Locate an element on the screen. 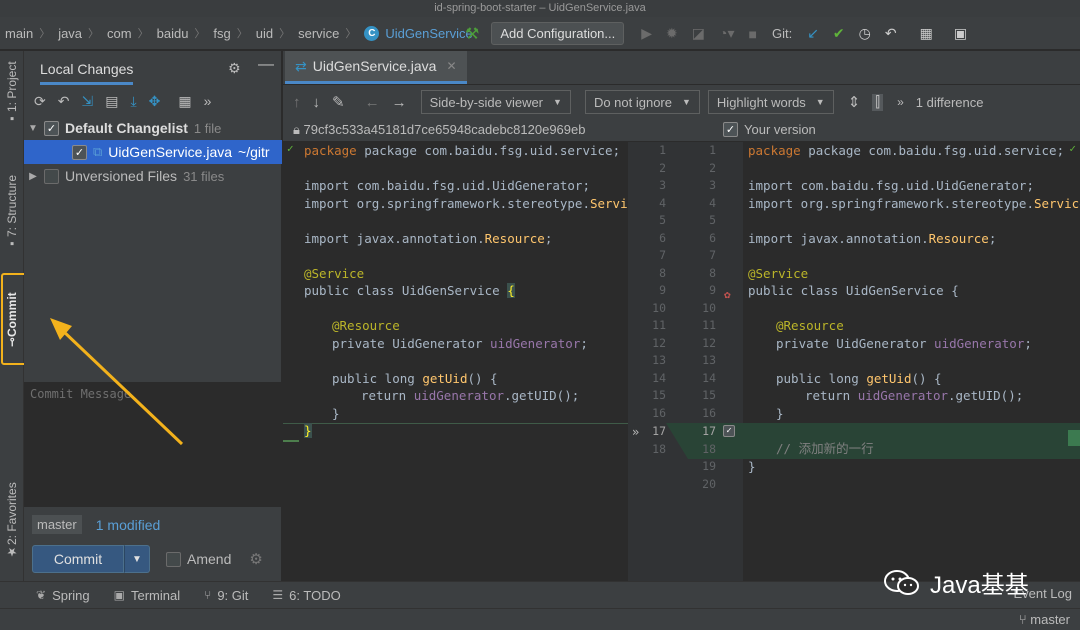 This screenshot has width=1080, height=630. tab-todo: ☰ 6: TODO is located at coordinates (306, 595).